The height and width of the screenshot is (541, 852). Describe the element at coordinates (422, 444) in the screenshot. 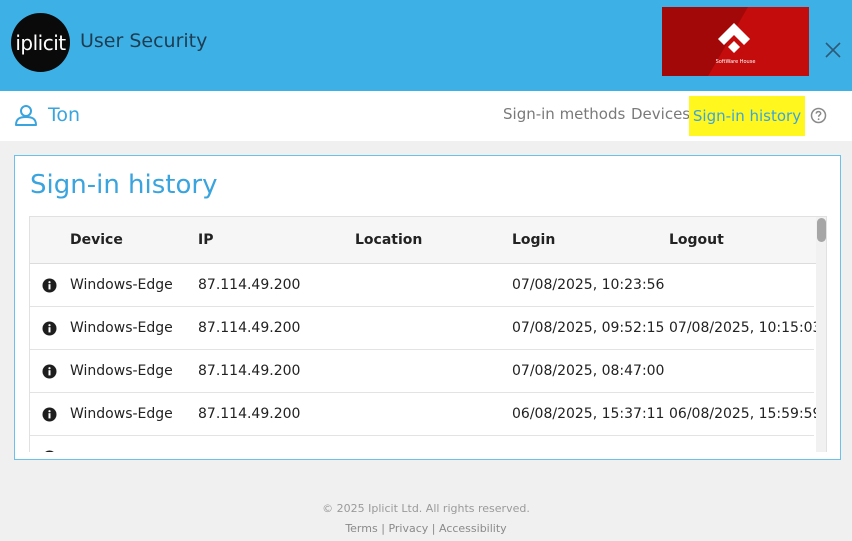

I see `table-row` at that location.